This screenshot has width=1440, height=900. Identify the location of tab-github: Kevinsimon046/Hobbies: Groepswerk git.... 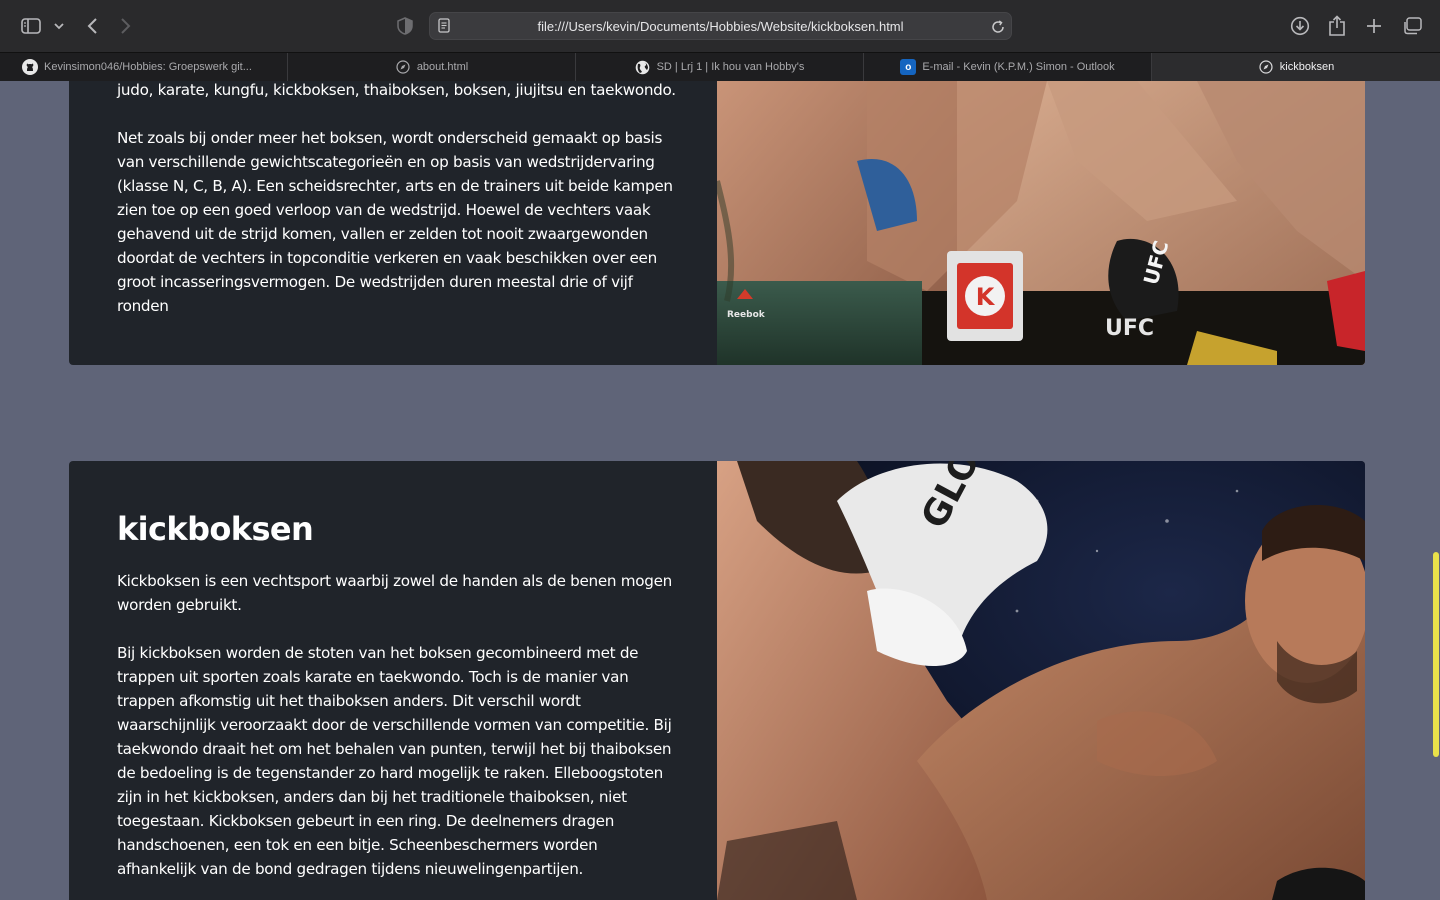
(144, 67).